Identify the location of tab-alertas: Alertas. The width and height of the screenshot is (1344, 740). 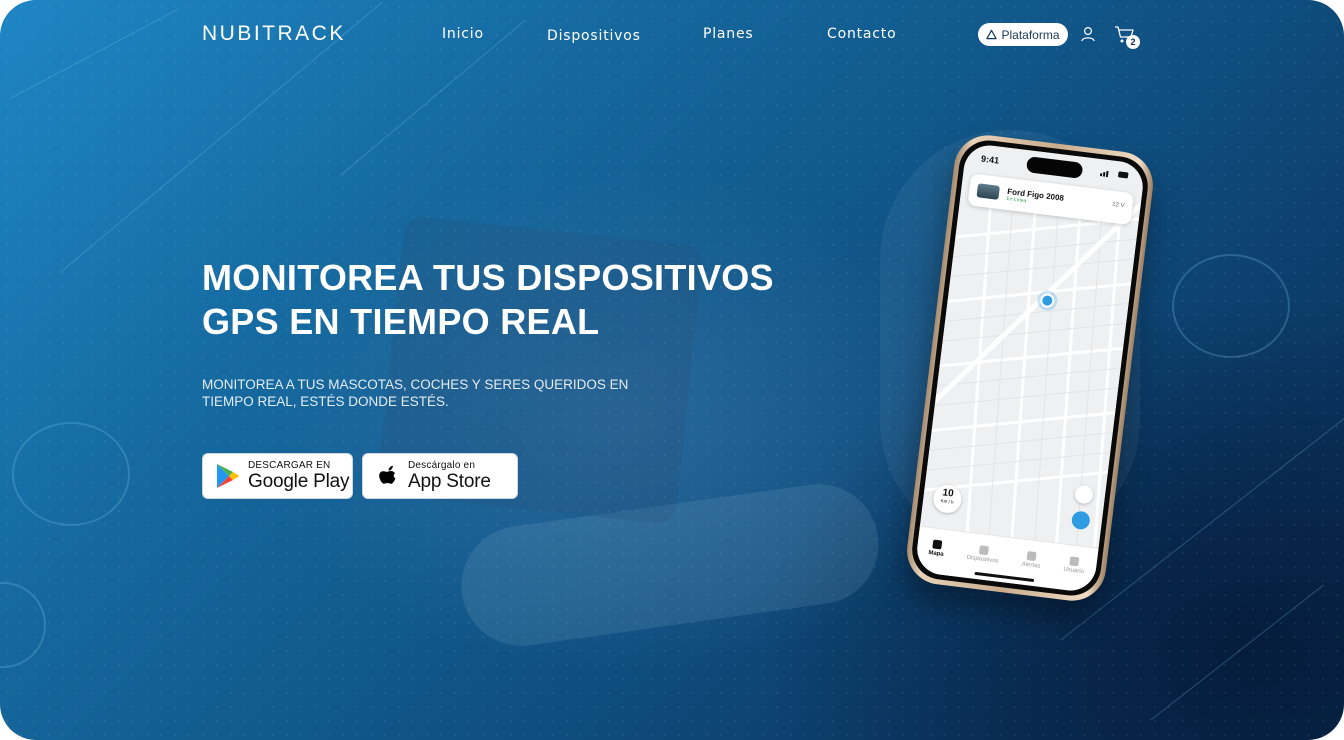
(1031, 560).